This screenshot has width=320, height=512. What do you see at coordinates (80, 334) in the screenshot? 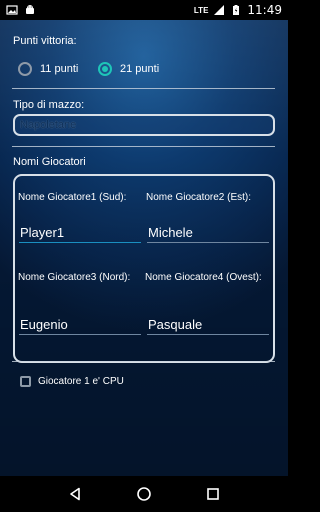
I see `player3-underline` at bounding box center [80, 334].